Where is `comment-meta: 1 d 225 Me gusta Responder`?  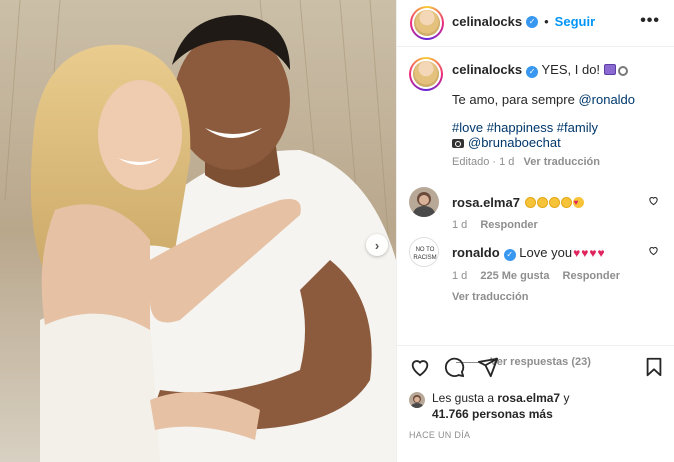 comment-meta: 1 d 225 Me gusta Responder is located at coordinates (552, 276).